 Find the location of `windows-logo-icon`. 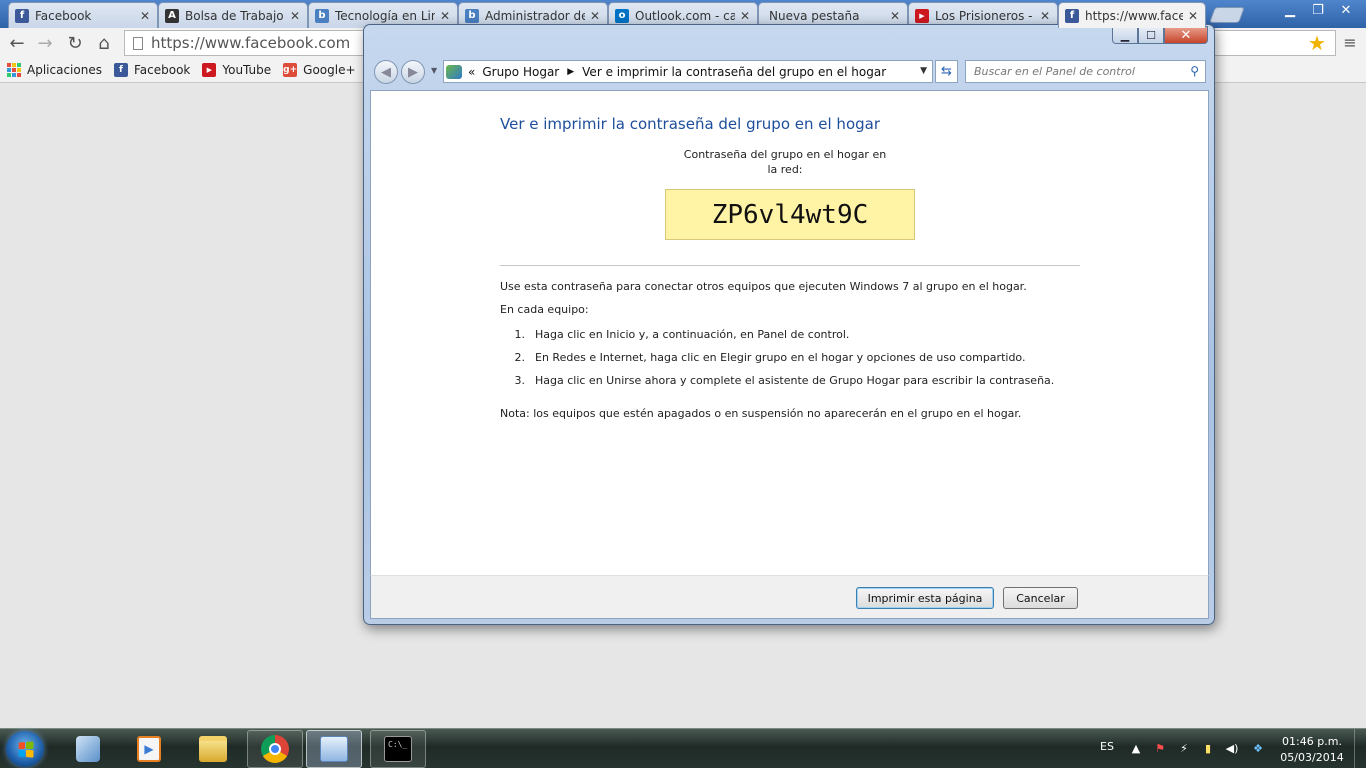

windows-logo-icon is located at coordinates (25, 749).